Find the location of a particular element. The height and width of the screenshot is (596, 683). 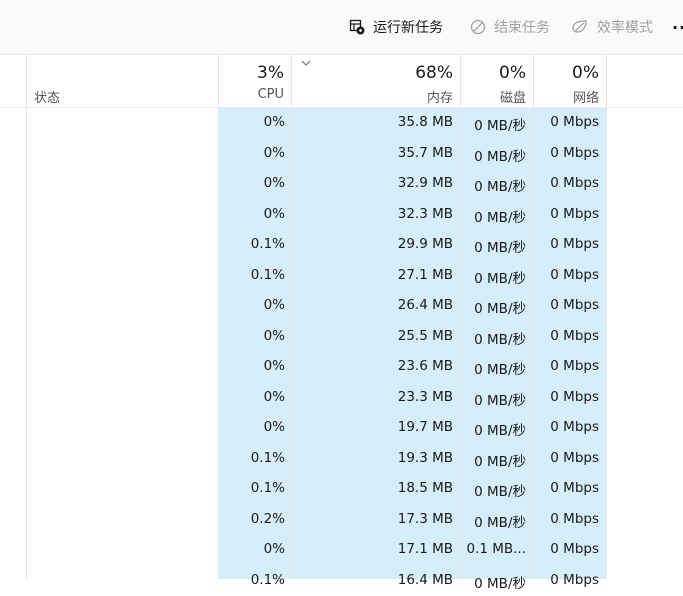

run-task-icon is located at coordinates (357, 27).